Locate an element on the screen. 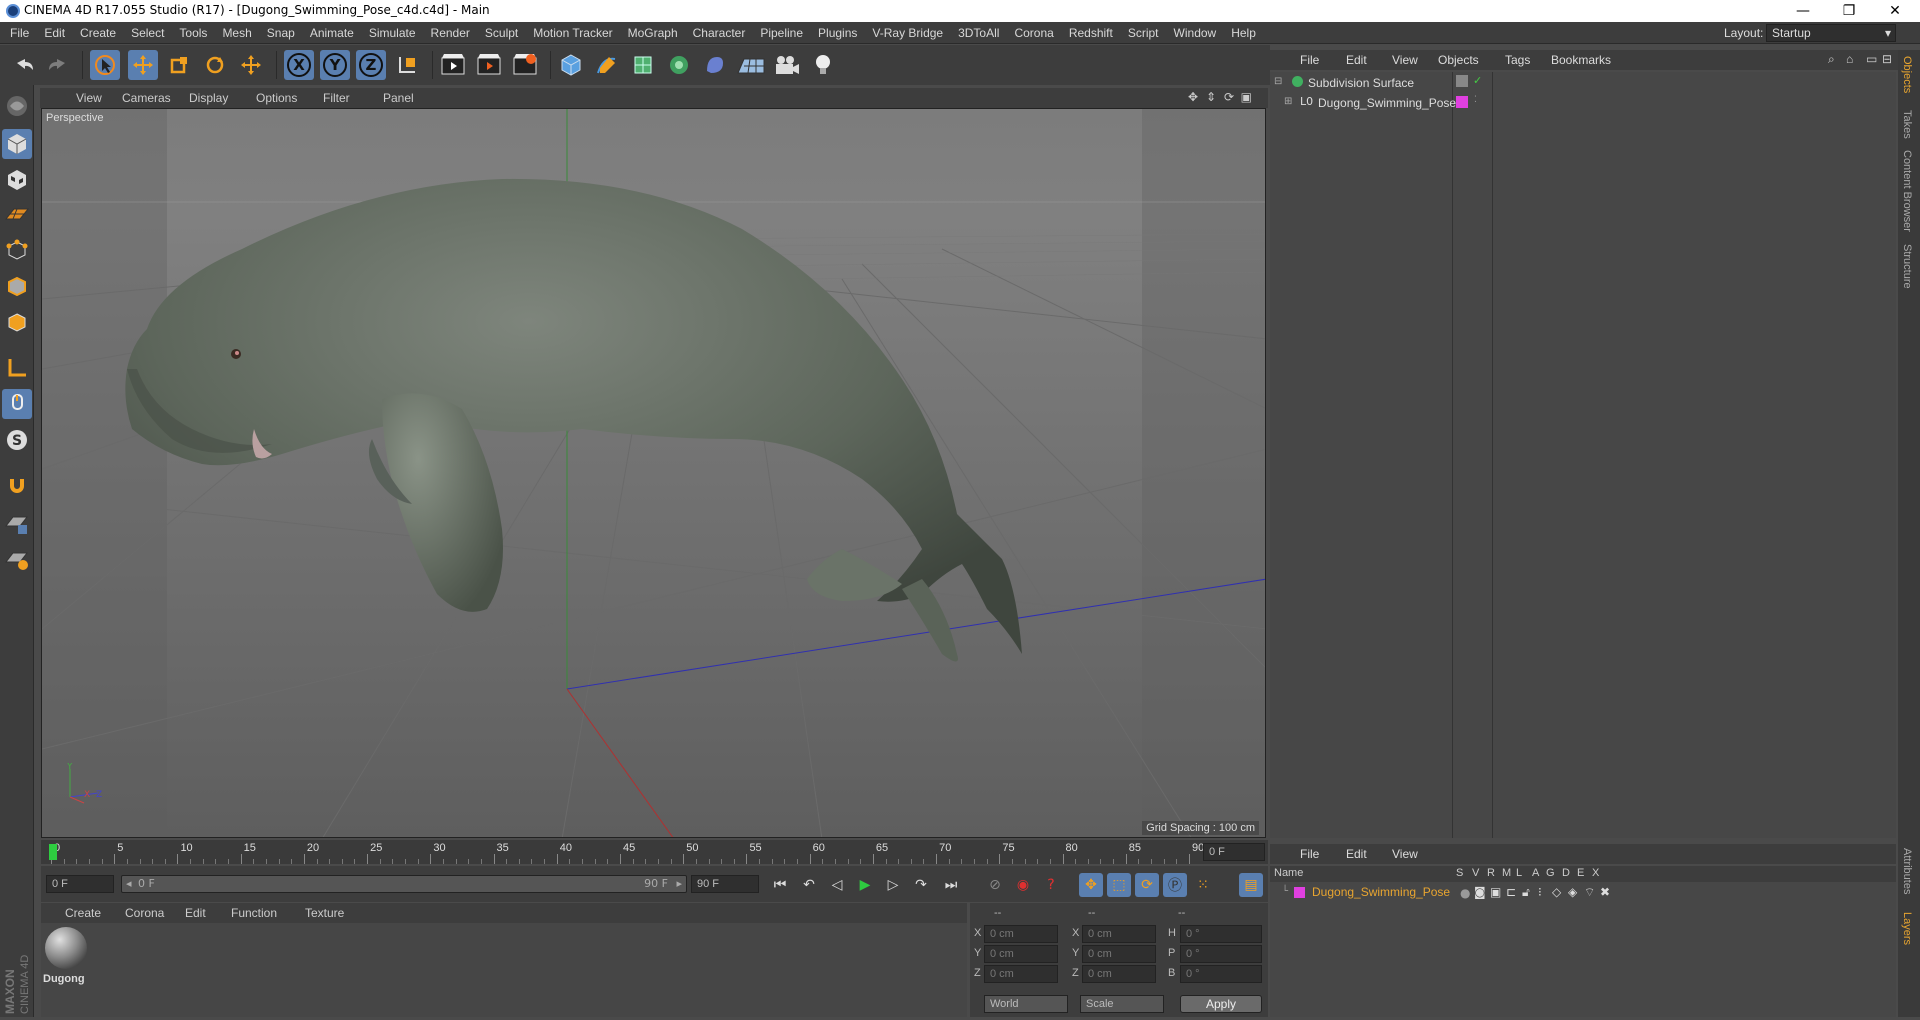  close-button: ✕ is located at coordinates (1895, 11).